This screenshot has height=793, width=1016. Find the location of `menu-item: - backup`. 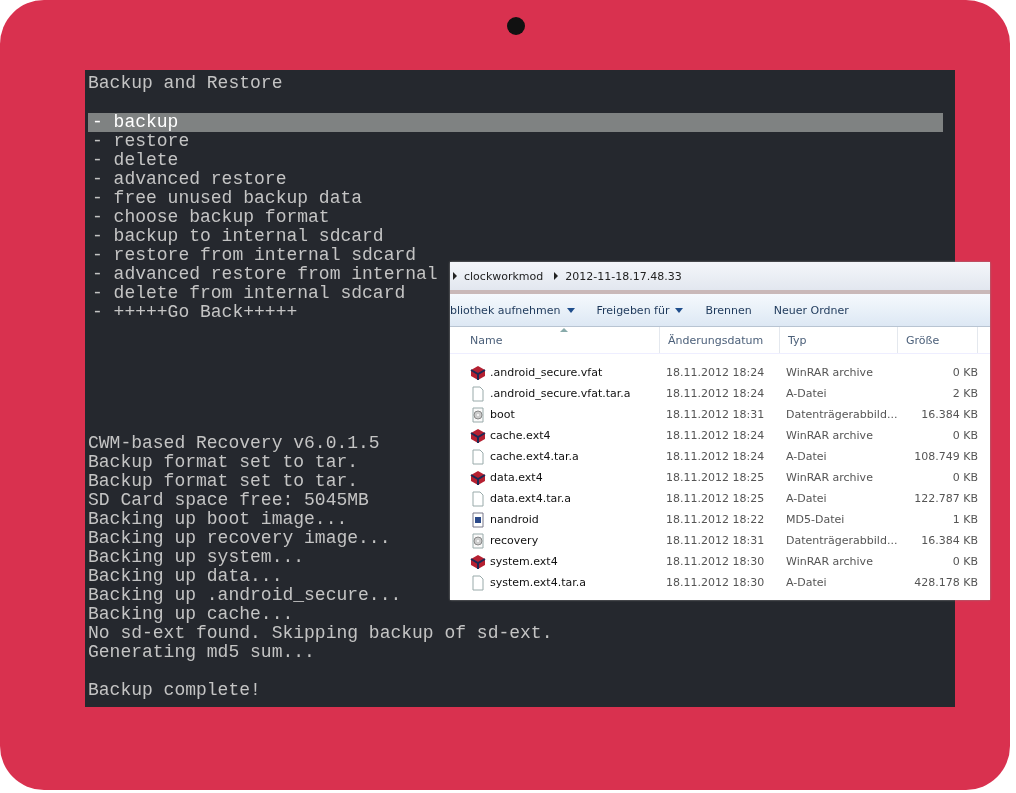

menu-item: - backup is located at coordinates (515, 122).